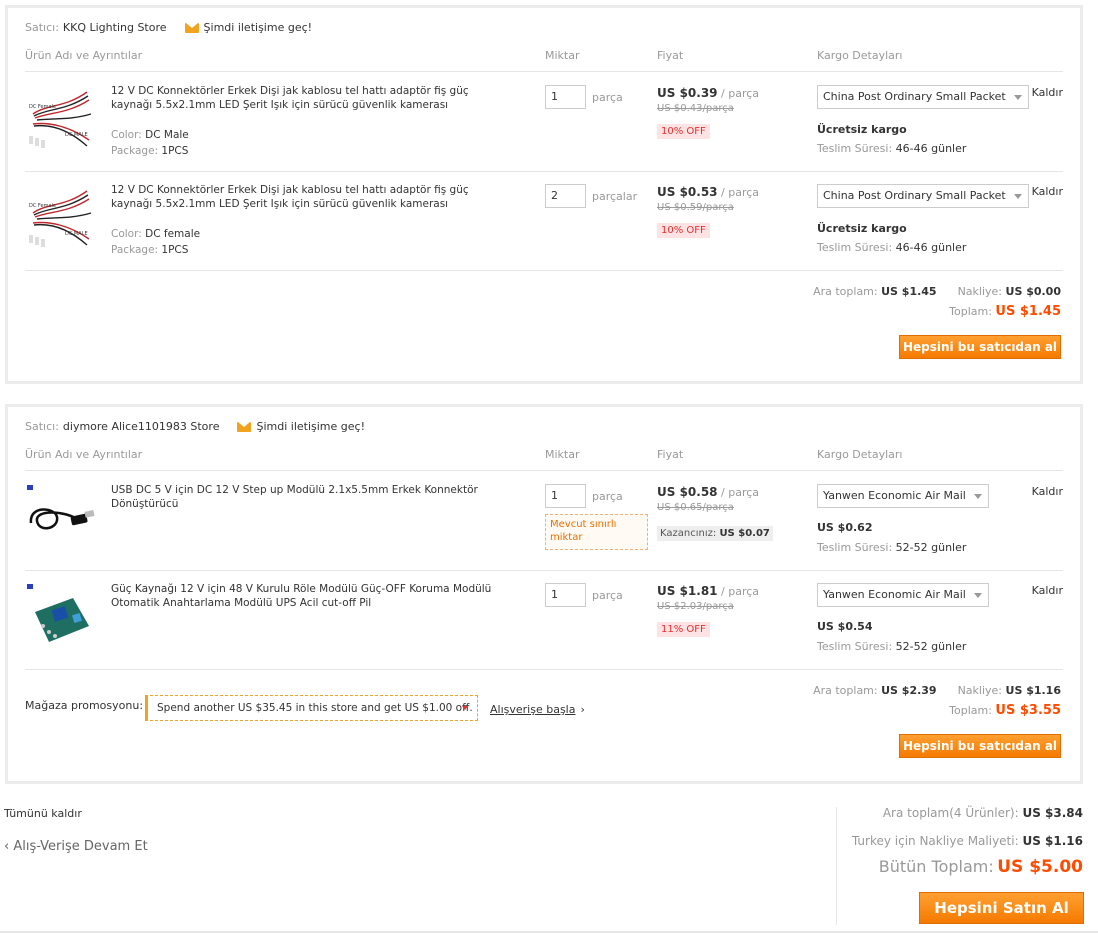  I want to click on price: US $0.39 / parça, so click(708, 93).